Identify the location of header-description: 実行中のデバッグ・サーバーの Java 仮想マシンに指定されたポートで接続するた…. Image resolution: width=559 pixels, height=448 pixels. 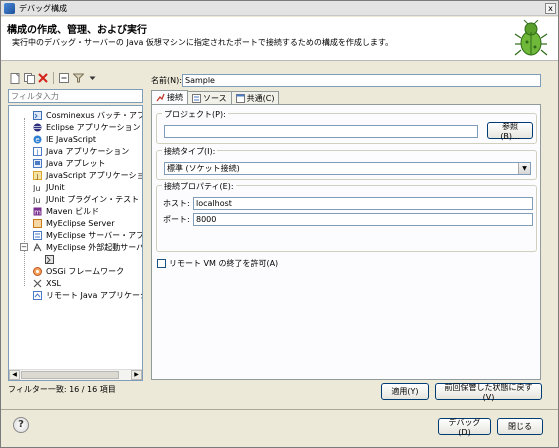
(203, 42).